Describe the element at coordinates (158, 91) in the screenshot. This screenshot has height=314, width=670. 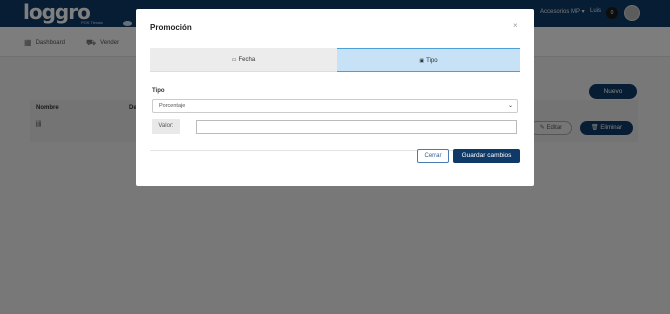
I see `tipo-label: Tipo` at that location.